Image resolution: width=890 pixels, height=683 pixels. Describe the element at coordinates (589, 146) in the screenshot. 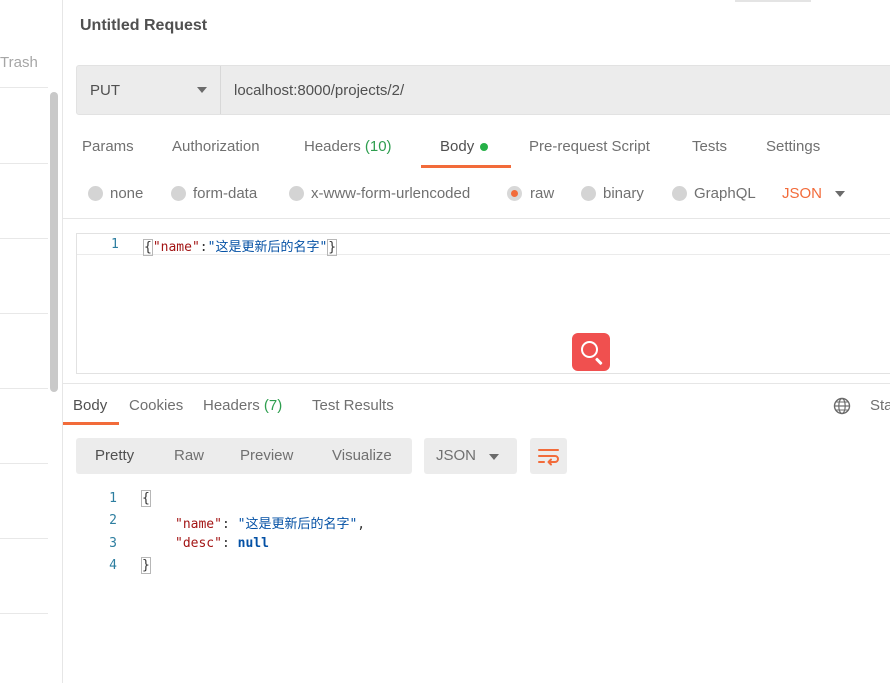

I see `tab-prerequest-script: Pre-request Script` at that location.